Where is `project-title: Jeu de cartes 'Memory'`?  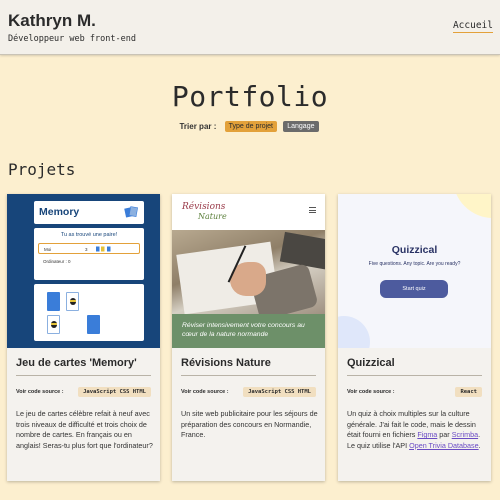
project-title: Jeu de cartes 'Memory' is located at coordinates (76, 363).